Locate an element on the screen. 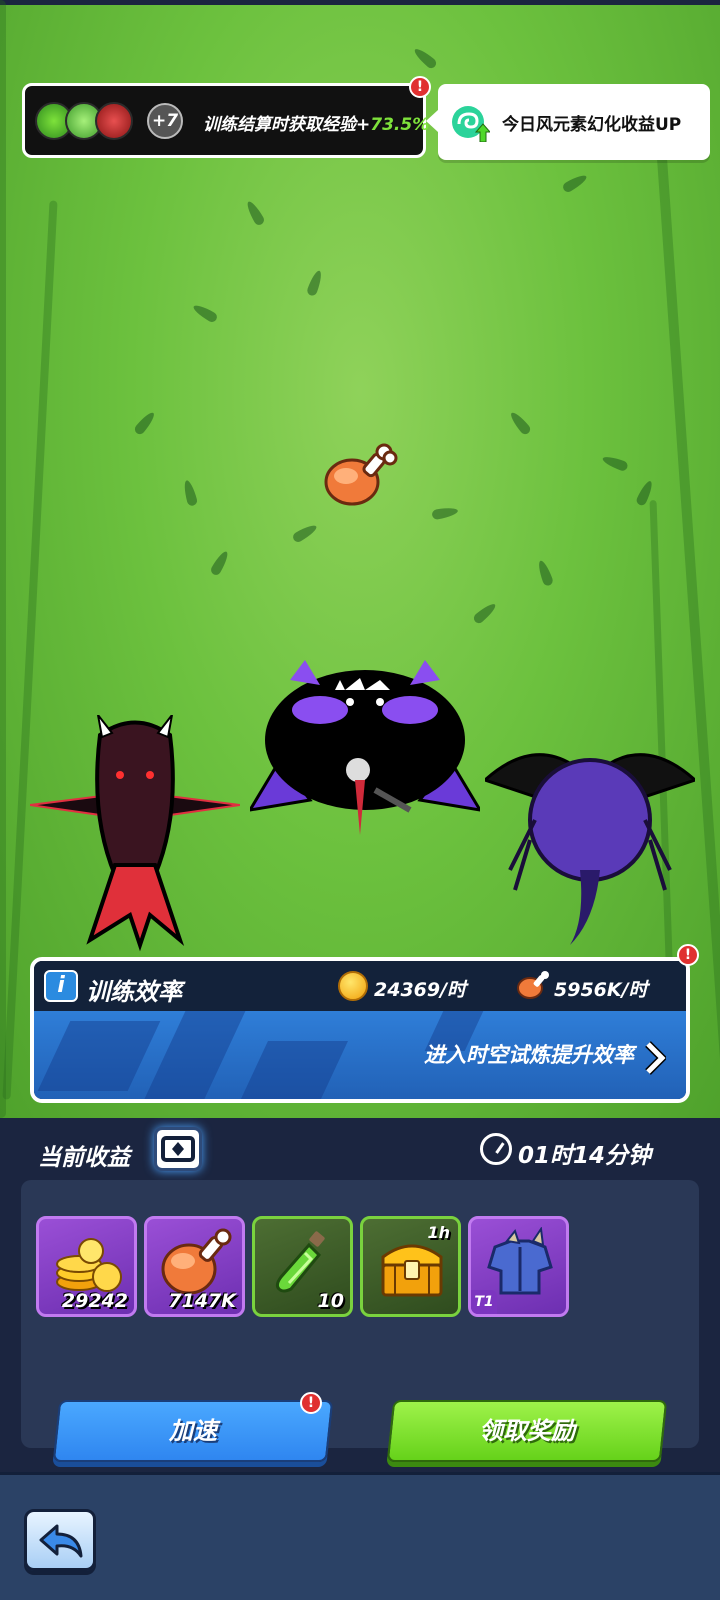  training-efficiency-panel: i 训练效率 24369/时 5956K/时 进入时空试炼提升效率 is located at coordinates (360, 1030).